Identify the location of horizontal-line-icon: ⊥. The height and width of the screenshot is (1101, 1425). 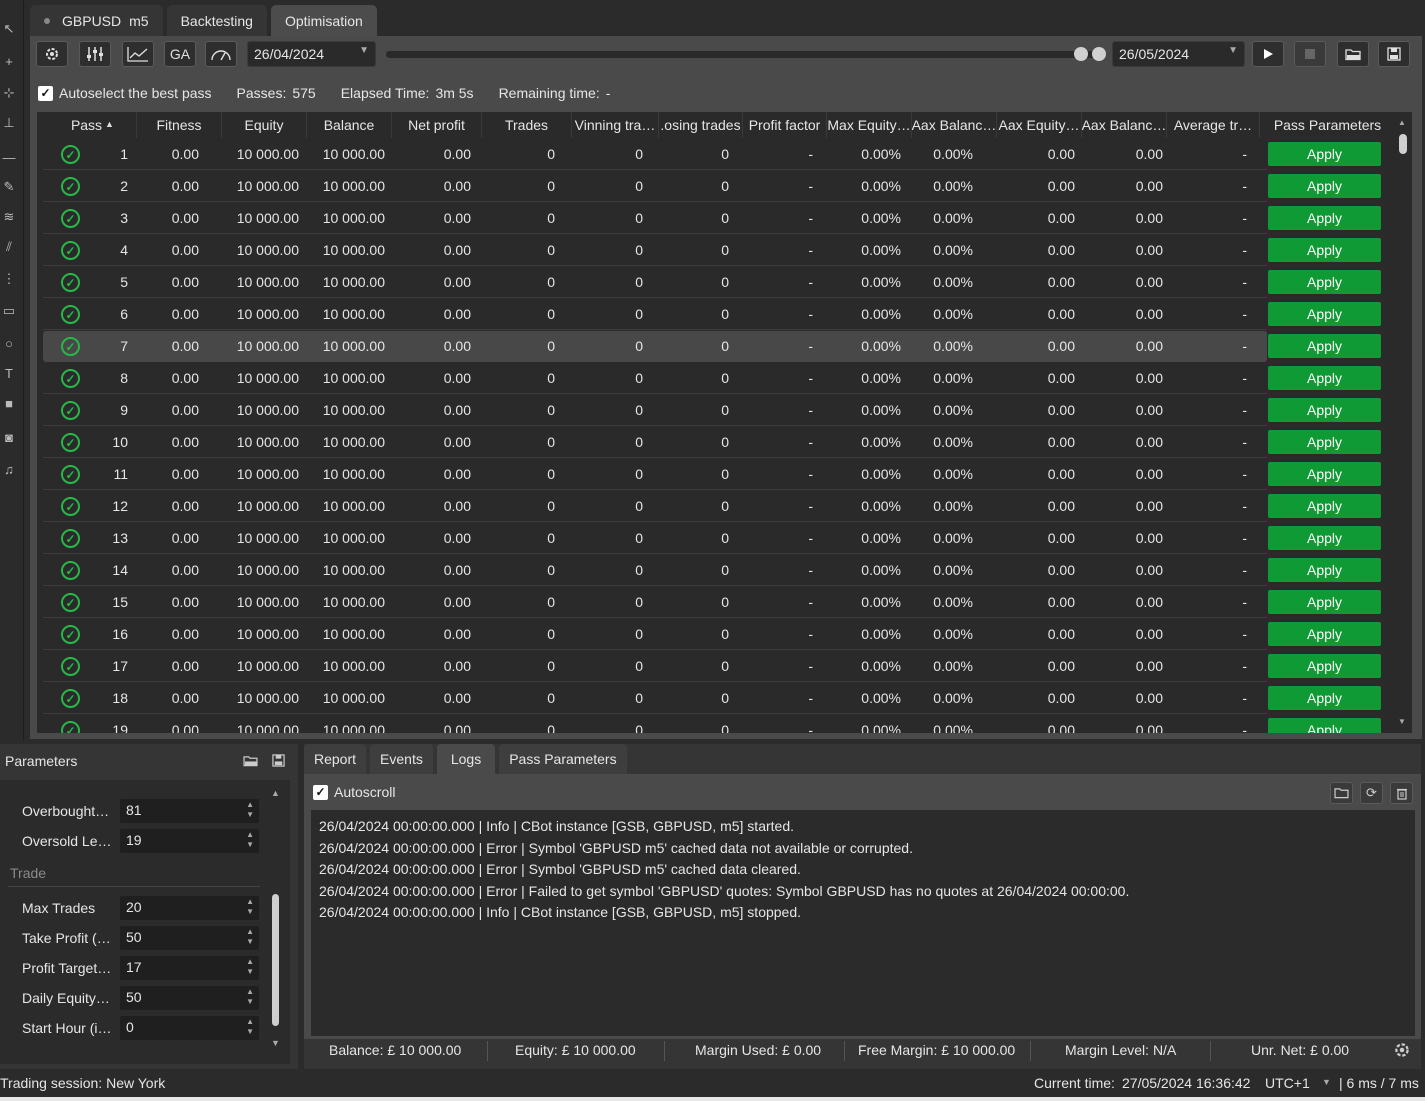
(9, 123).